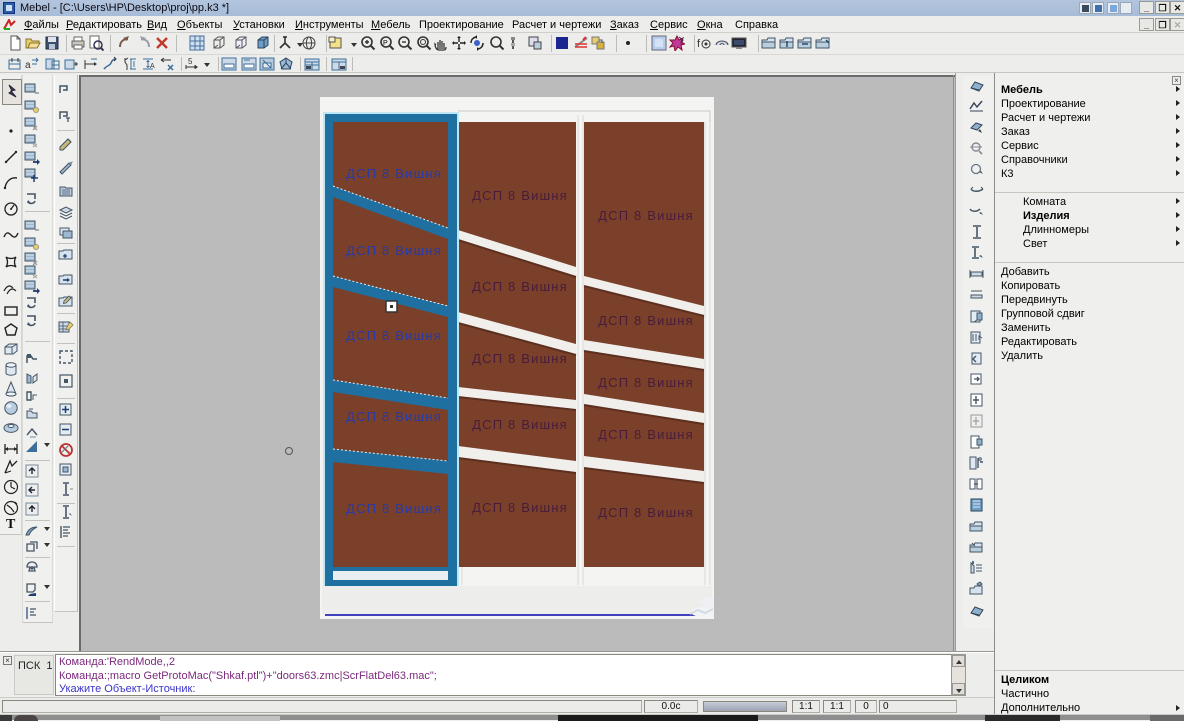 The image size is (1184, 721). I want to click on svg-text: 5, so click(190, 61).